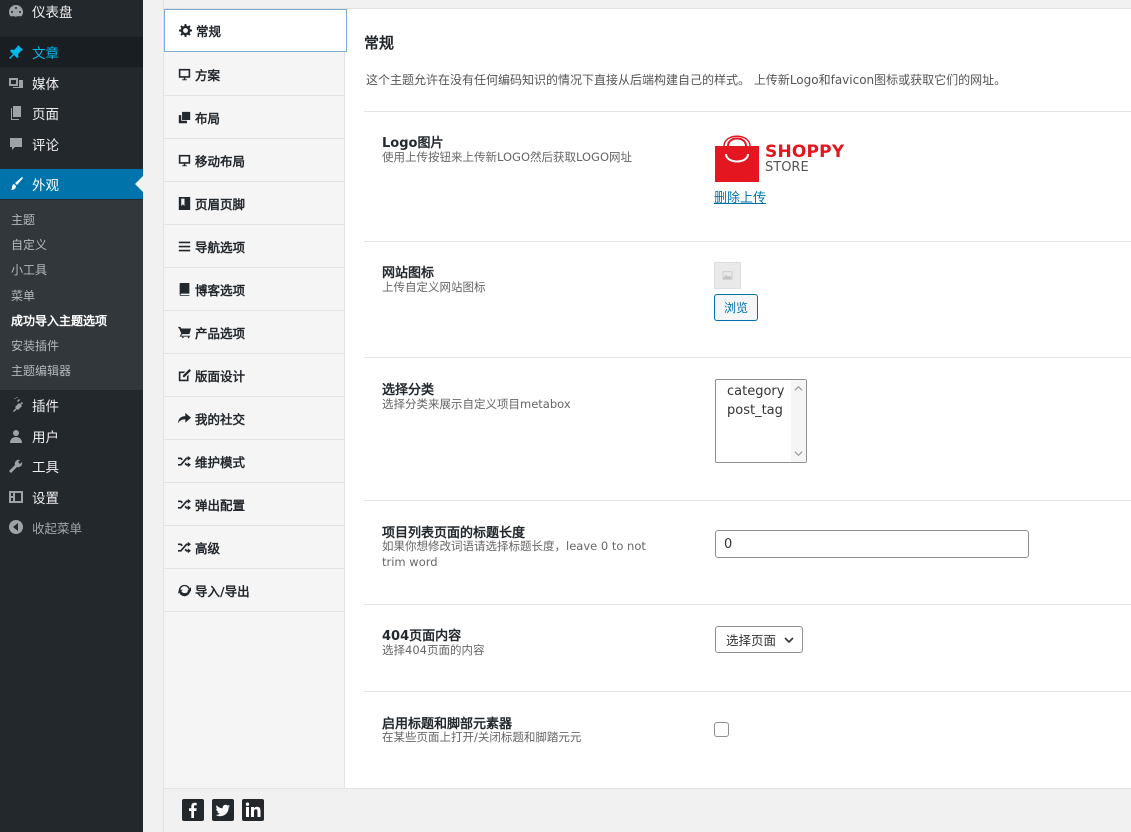 This screenshot has height=832, width=1131. Describe the element at coordinates (220, 376) in the screenshot. I see `tab-label: 版面设计` at that location.